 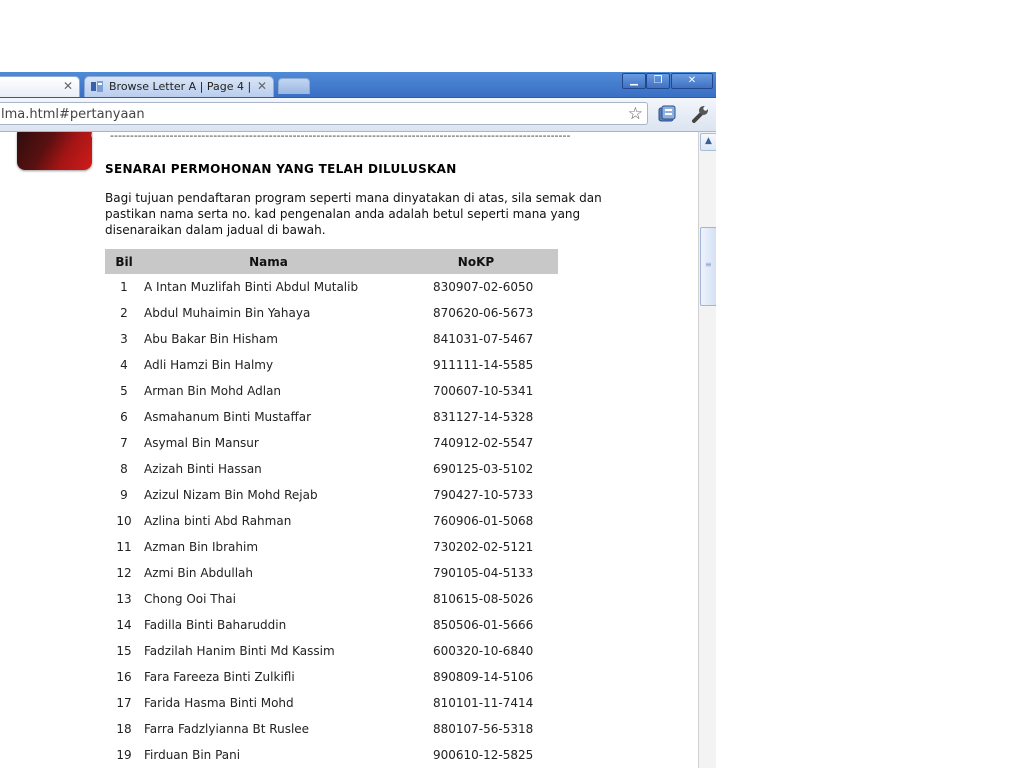 What do you see at coordinates (658, 81) in the screenshot?
I see `restore-button: ❐` at bounding box center [658, 81].